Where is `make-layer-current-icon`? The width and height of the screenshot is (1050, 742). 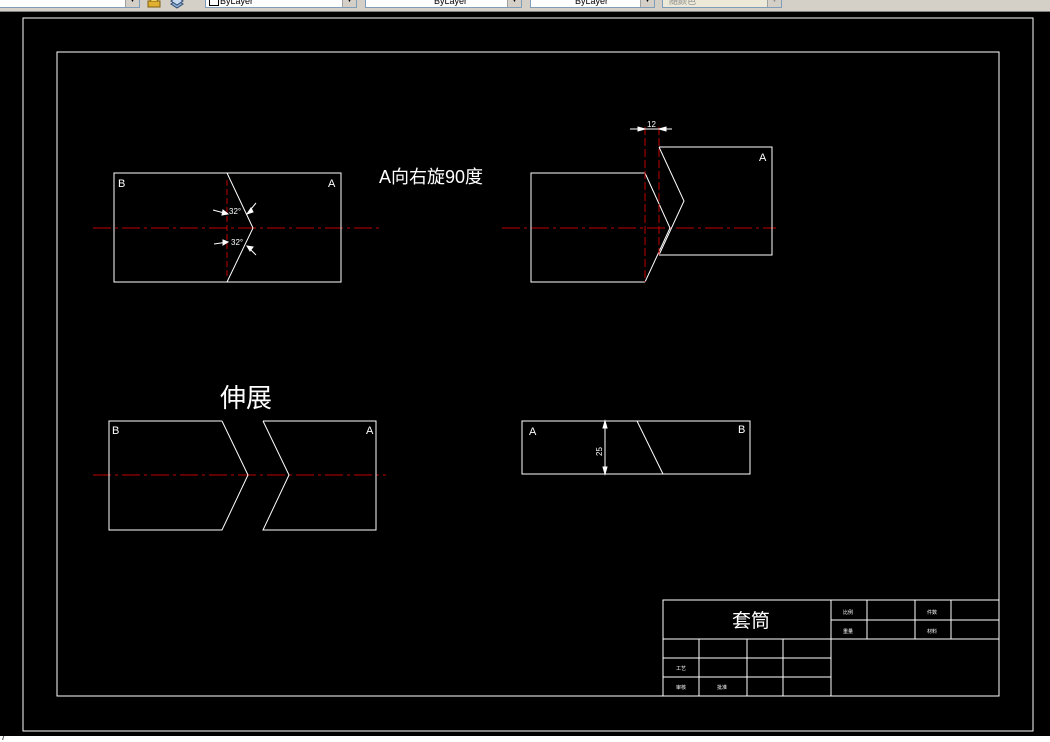 make-layer-current-icon is located at coordinates (154, 4).